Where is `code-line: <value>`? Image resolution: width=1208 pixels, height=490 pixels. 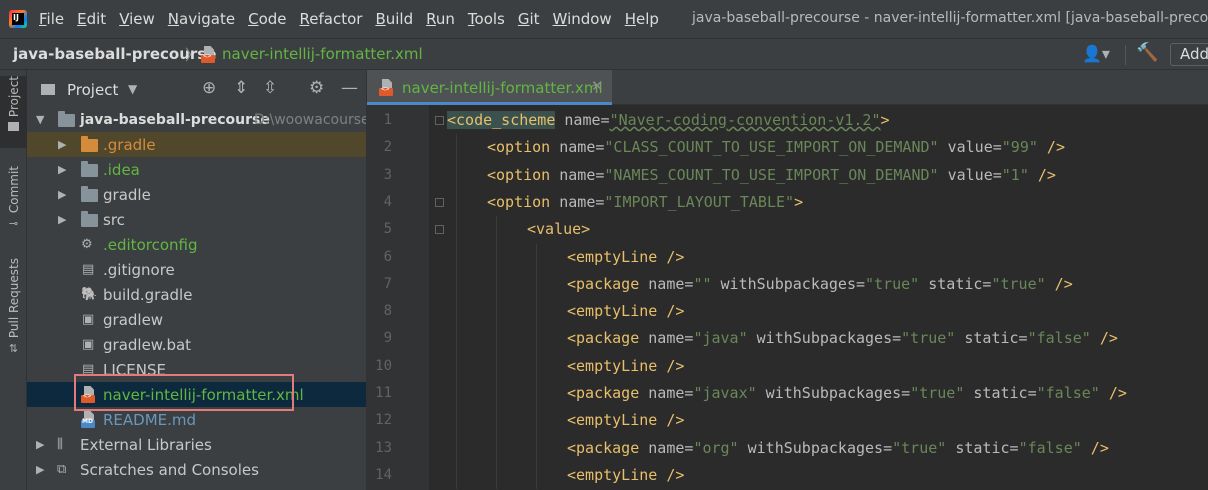
code-line: <value> is located at coordinates (558, 229).